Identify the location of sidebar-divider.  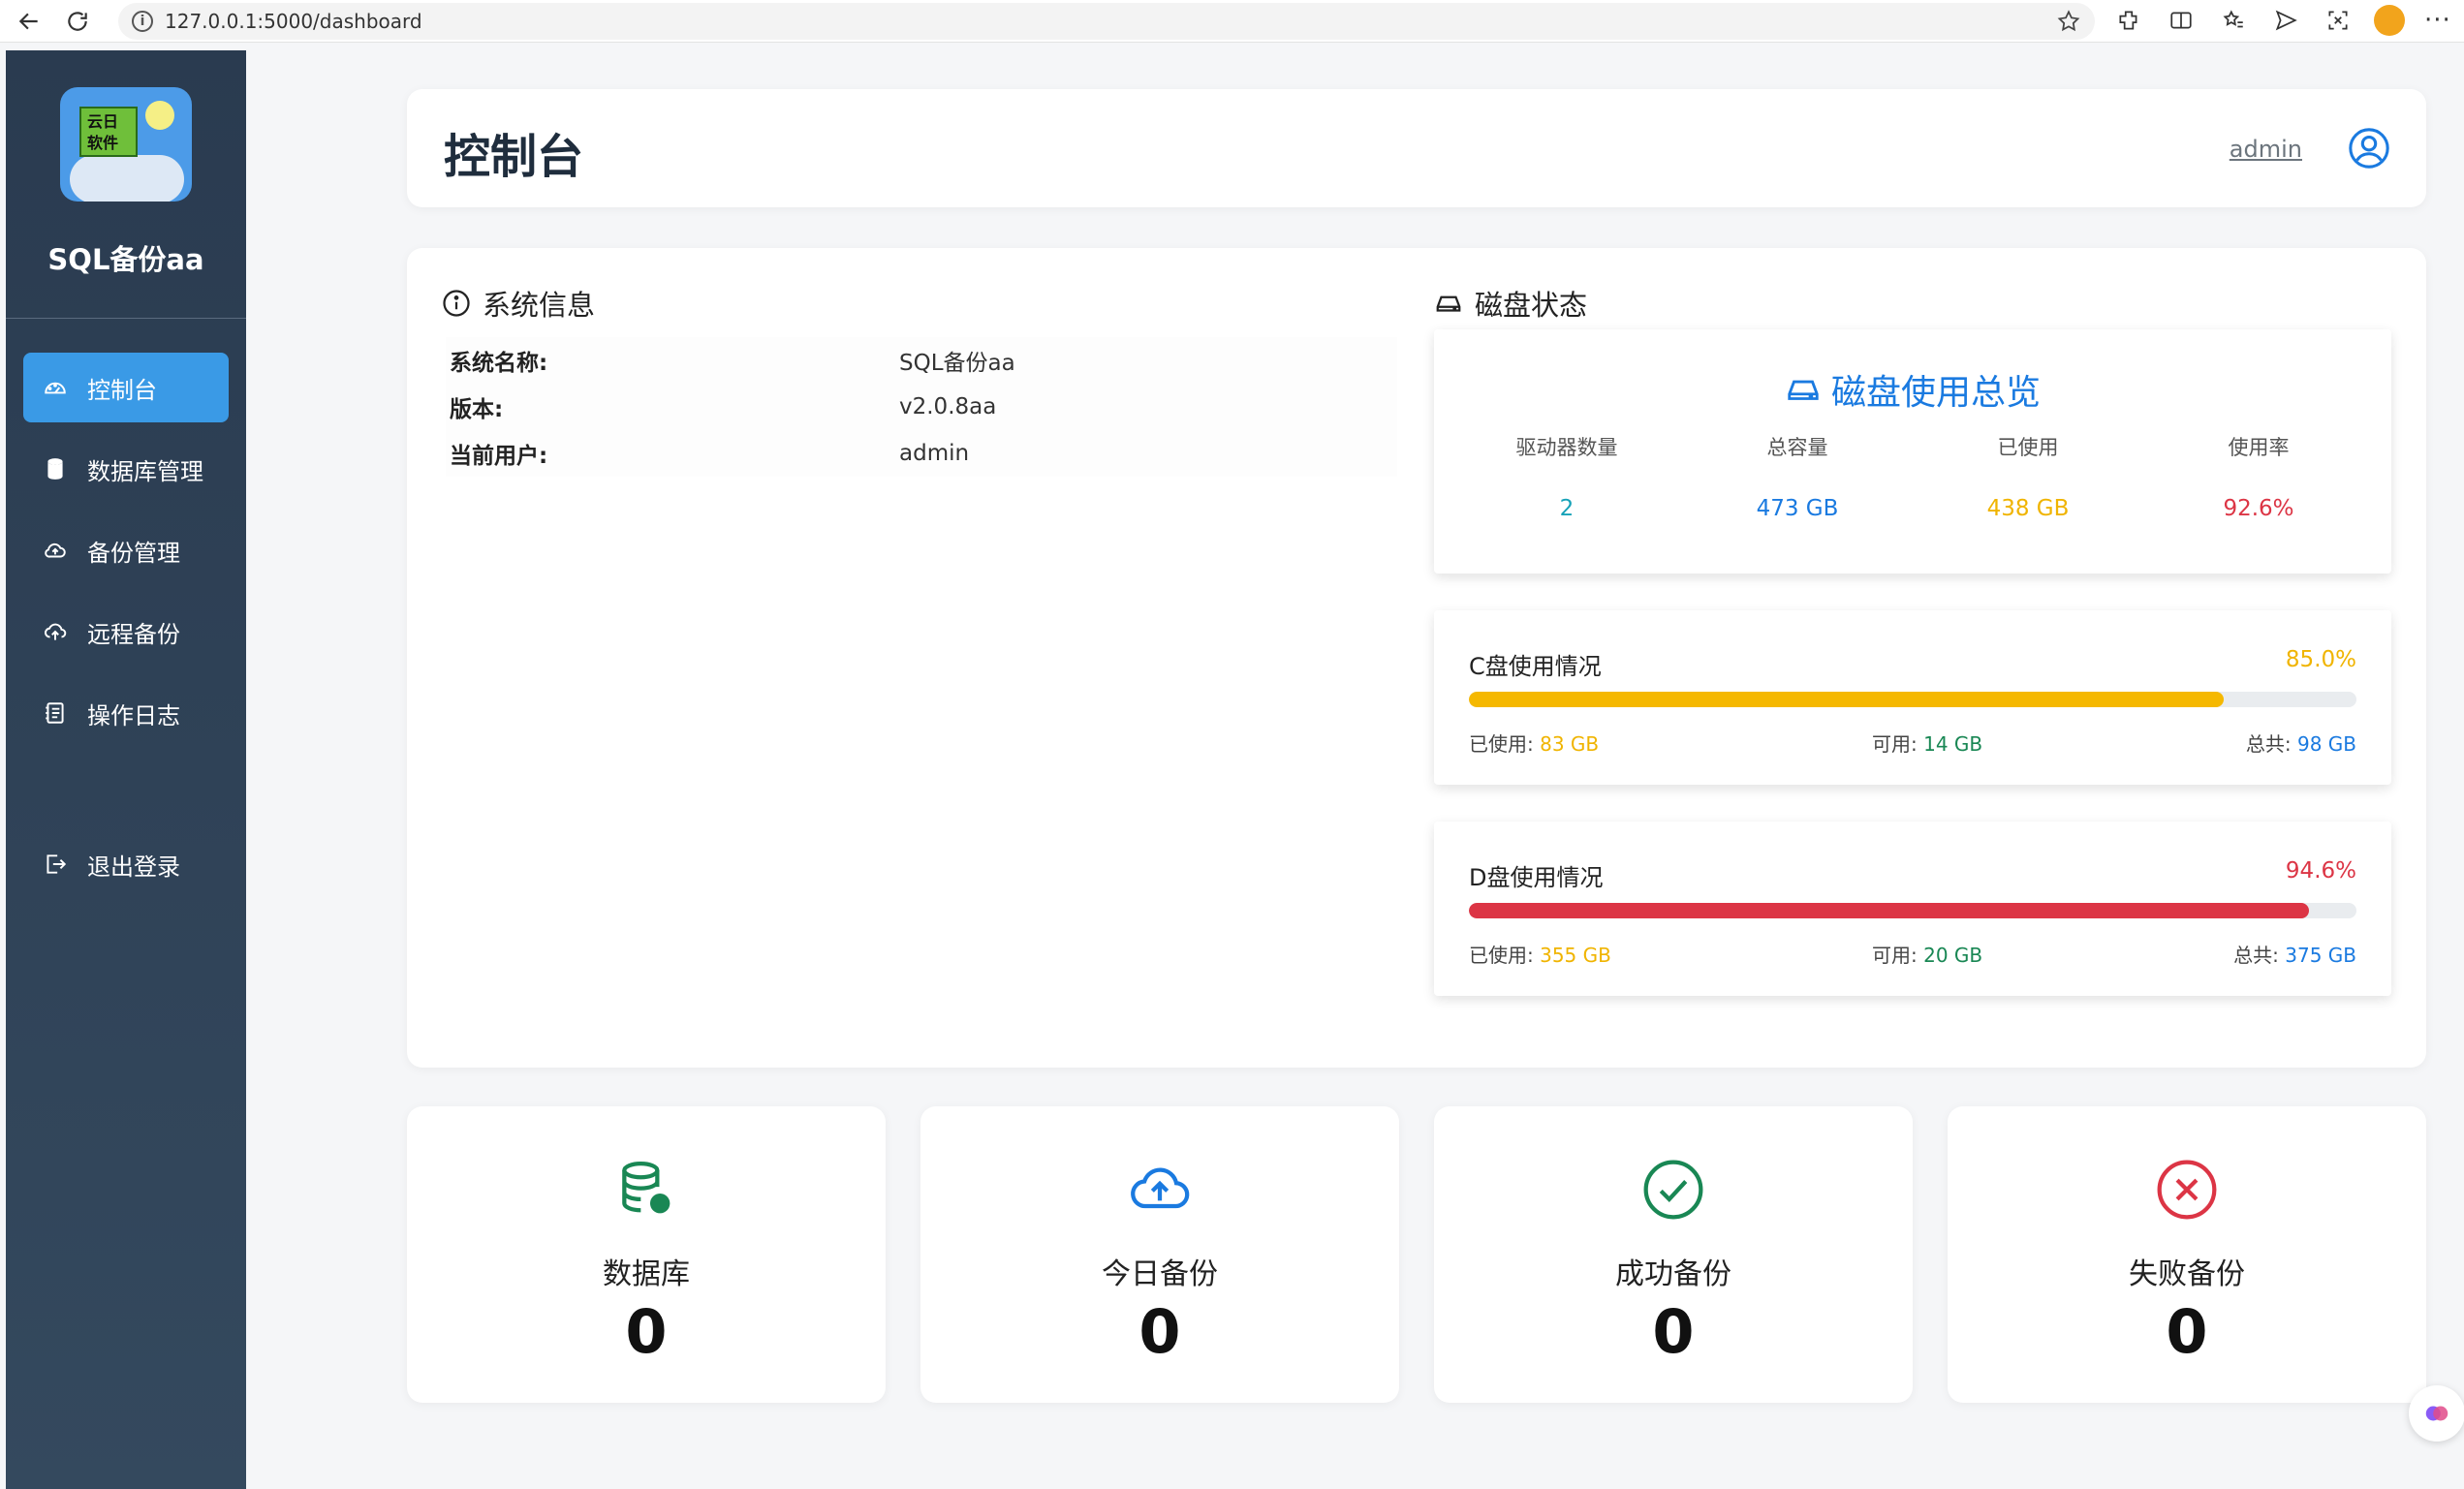
(126, 318).